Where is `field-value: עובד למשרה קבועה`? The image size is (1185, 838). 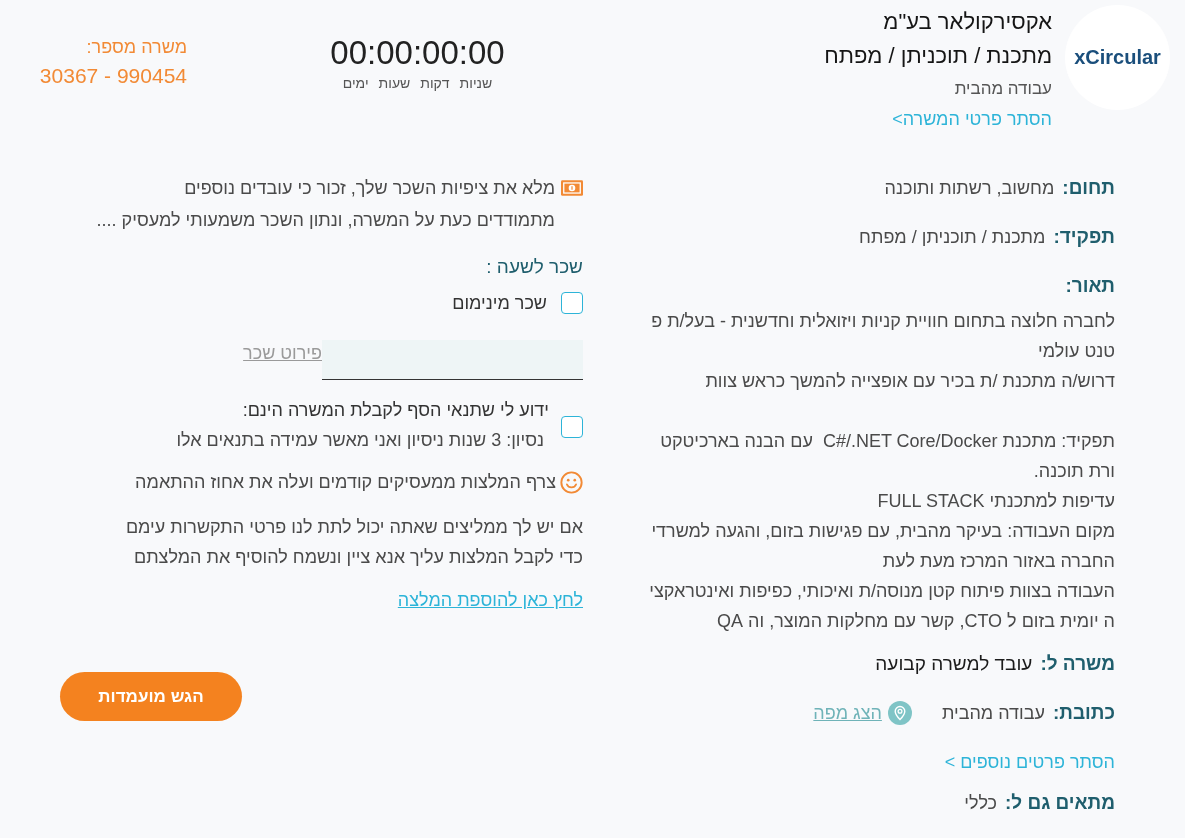
field-value: עובד למשרה קבועה is located at coordinates (954, 664).